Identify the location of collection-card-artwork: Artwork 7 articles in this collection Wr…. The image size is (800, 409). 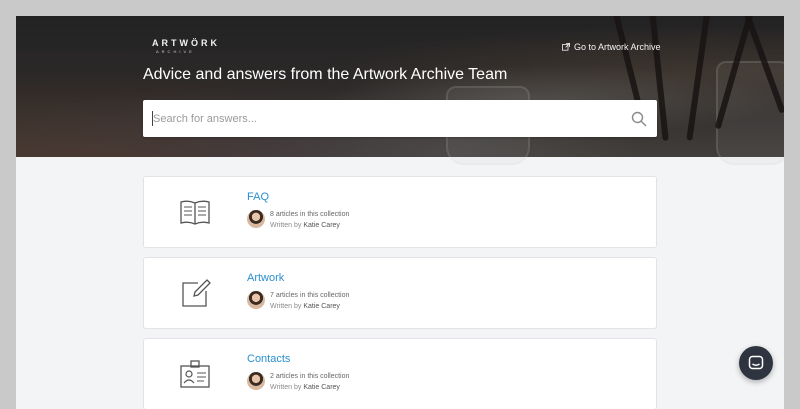
(400, 293).